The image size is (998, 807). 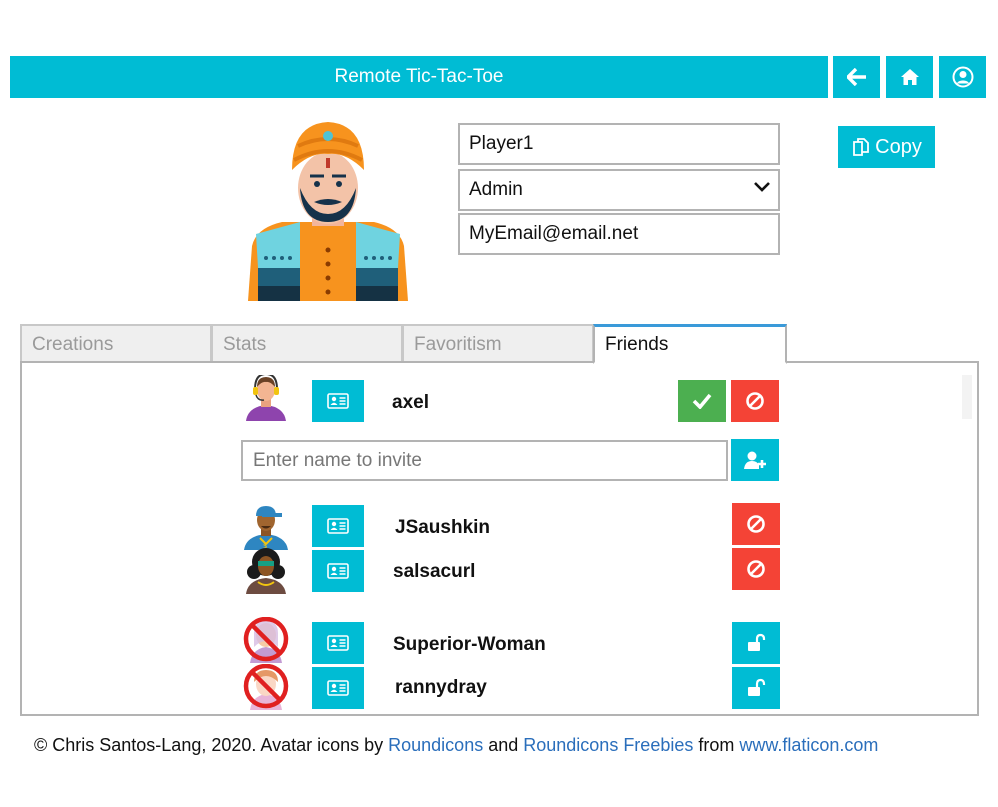 I want to click on add-user-icon, so click(x=755, y=460).